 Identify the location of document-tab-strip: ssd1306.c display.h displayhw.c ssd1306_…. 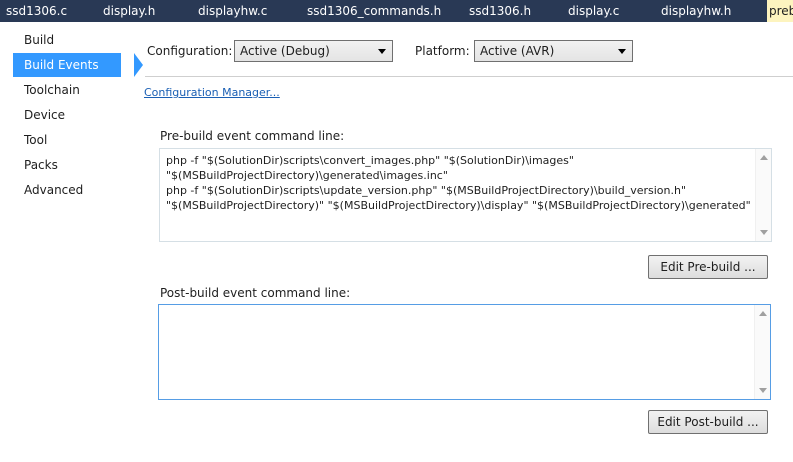
(396, 11).